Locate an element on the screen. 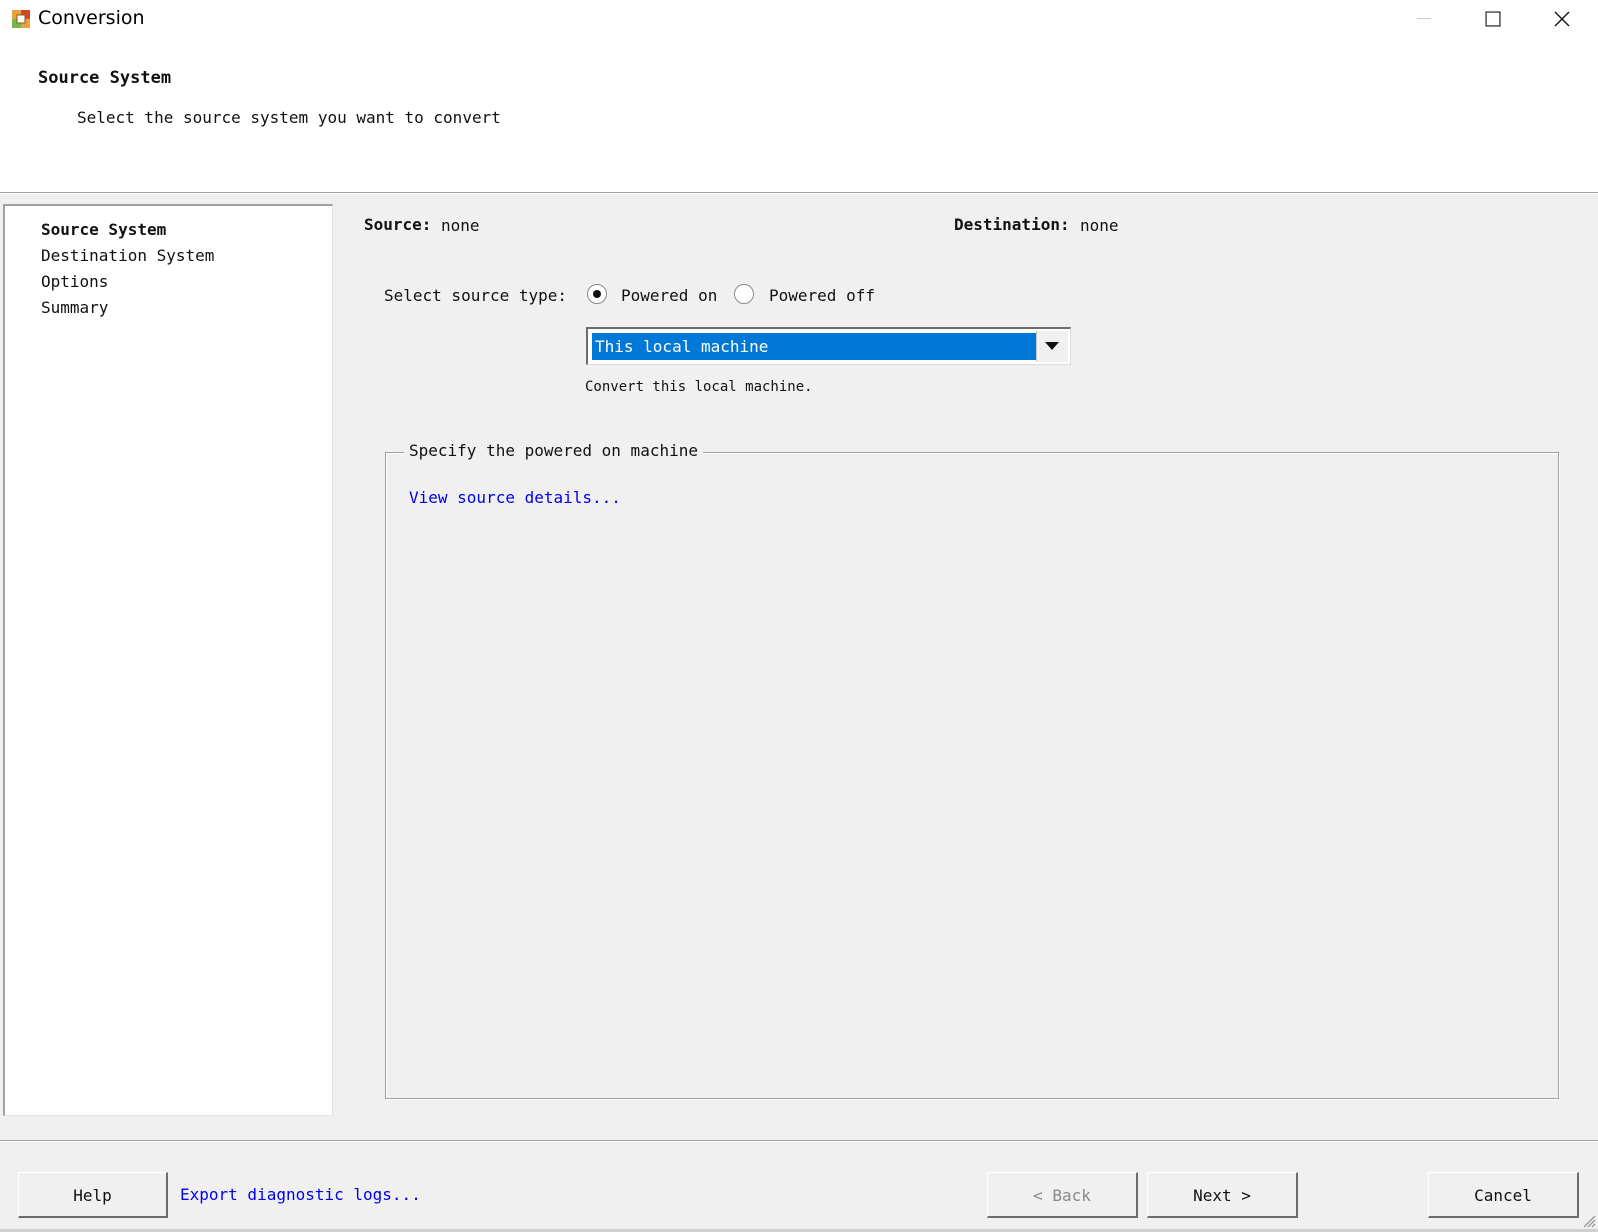  powered-on-radio is located at coordinates (597, 294).